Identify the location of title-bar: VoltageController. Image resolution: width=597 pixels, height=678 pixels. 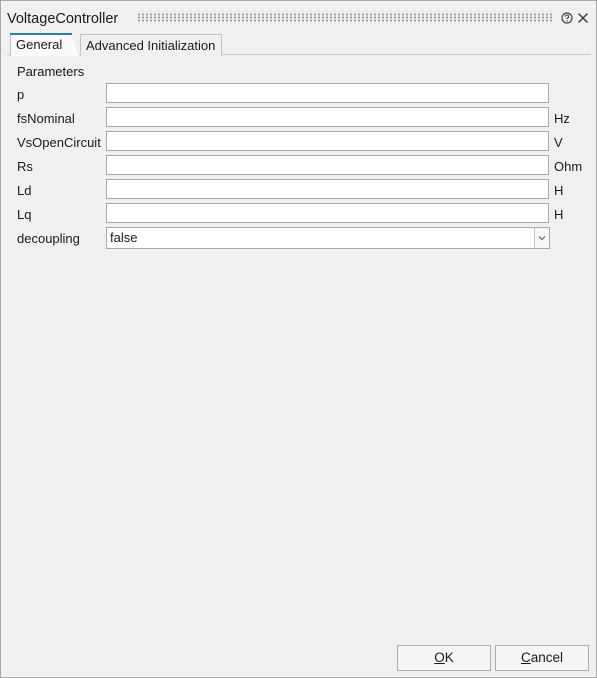
(298, 16).